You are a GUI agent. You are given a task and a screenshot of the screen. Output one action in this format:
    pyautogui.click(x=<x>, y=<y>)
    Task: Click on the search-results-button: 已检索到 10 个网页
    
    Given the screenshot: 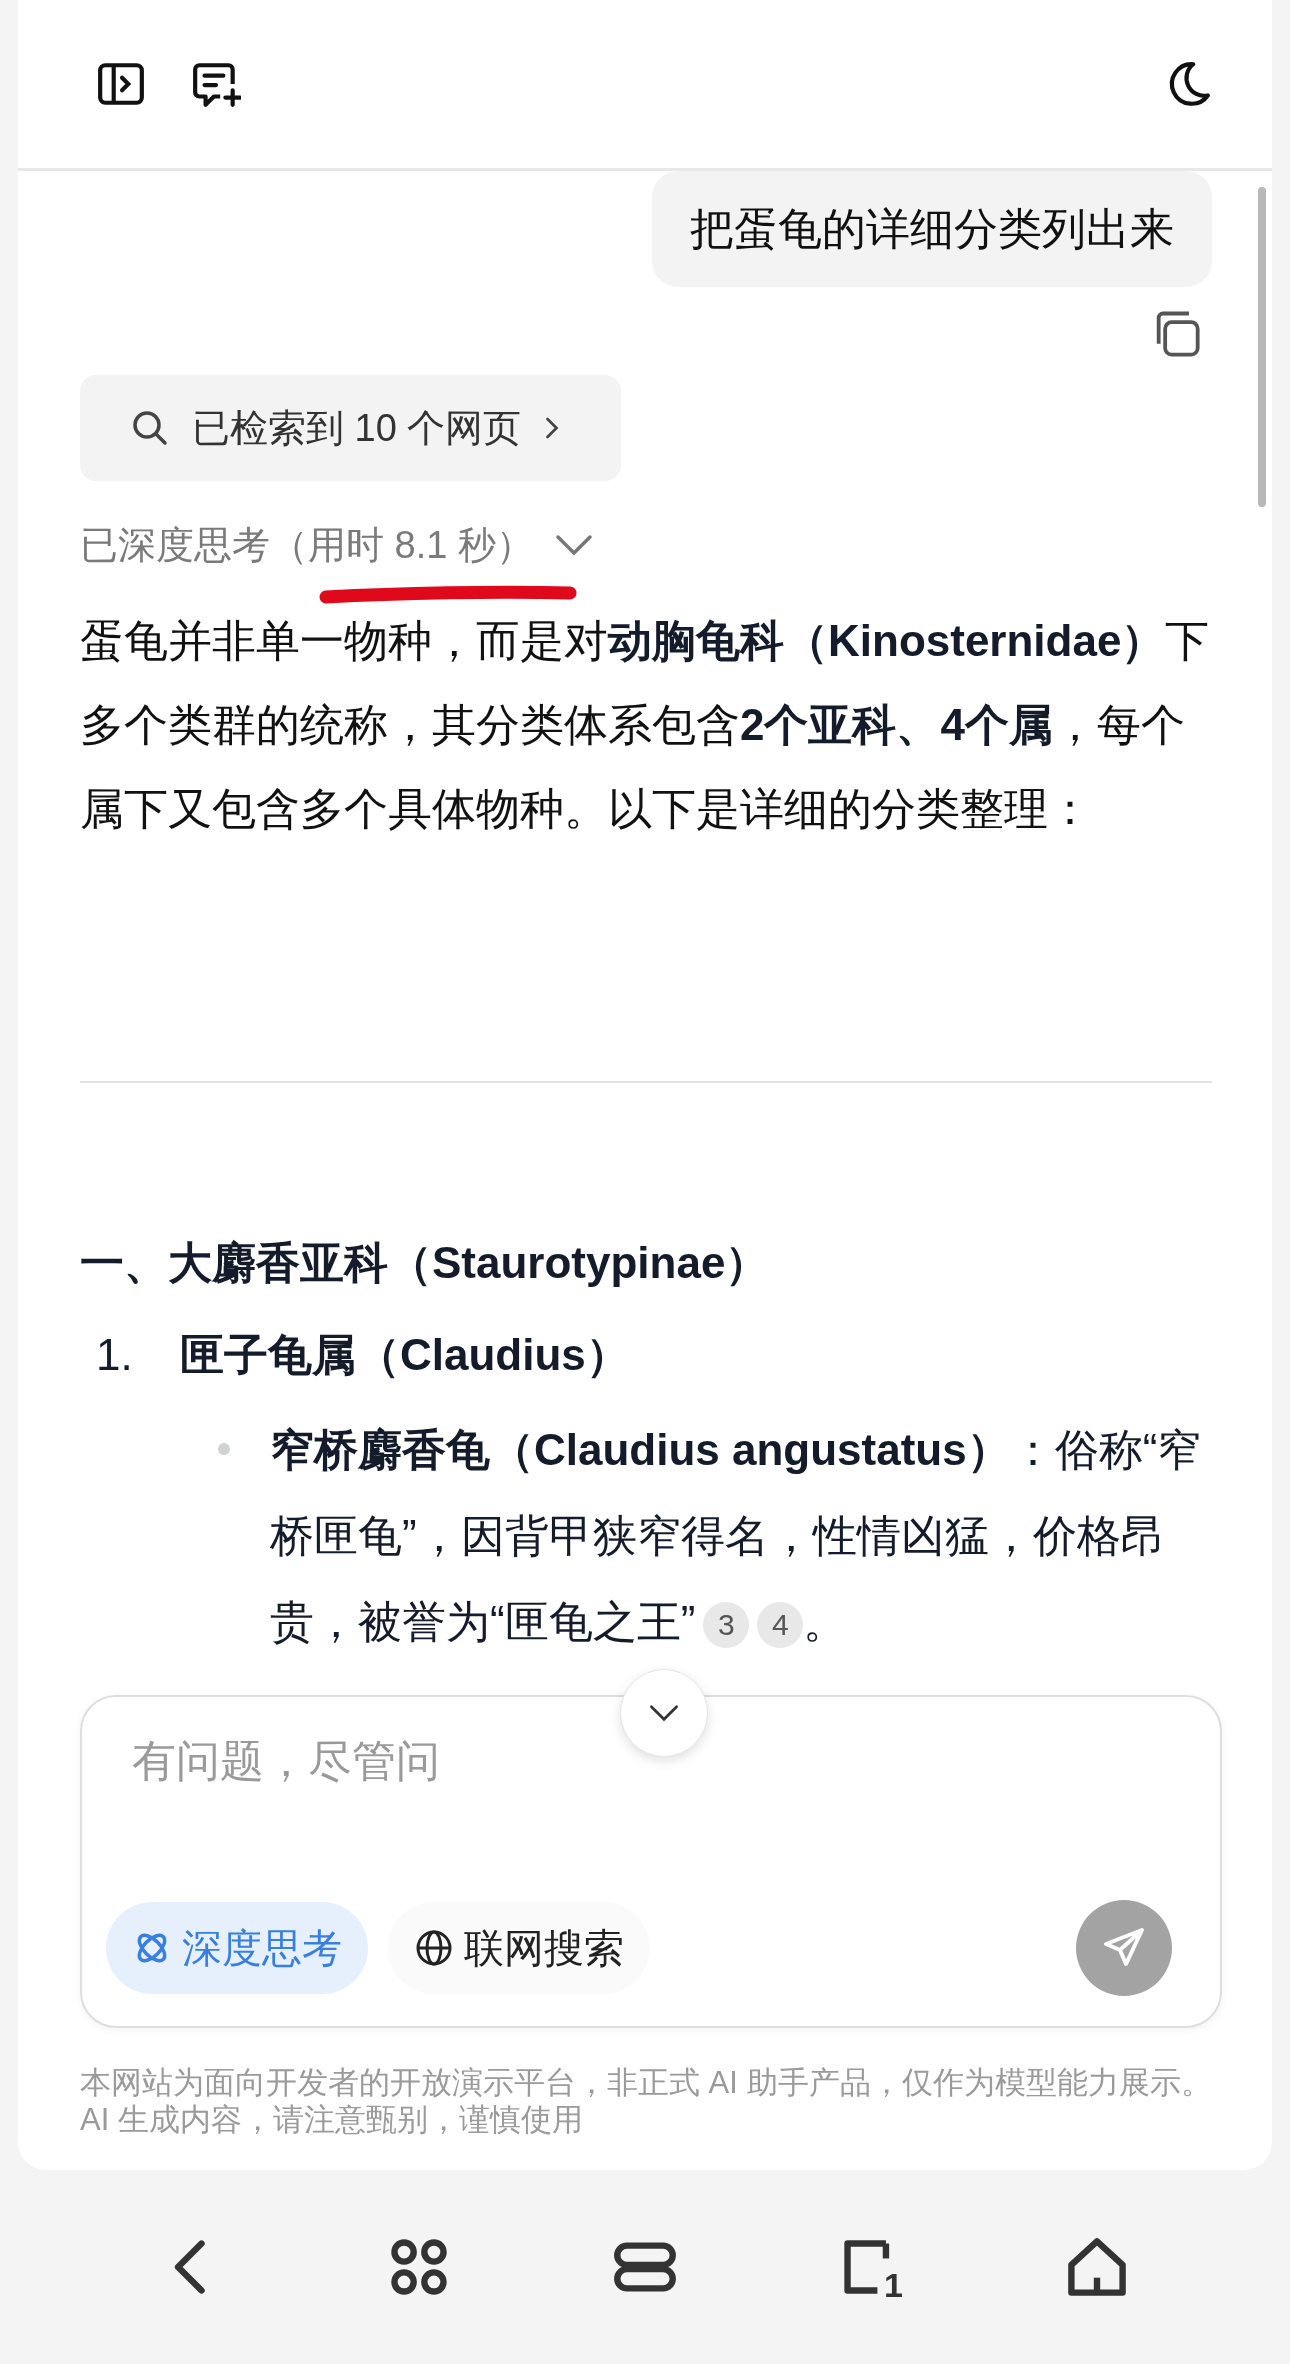 What is the action you would take?
    pyautogui.click(x=351, y=428)
    